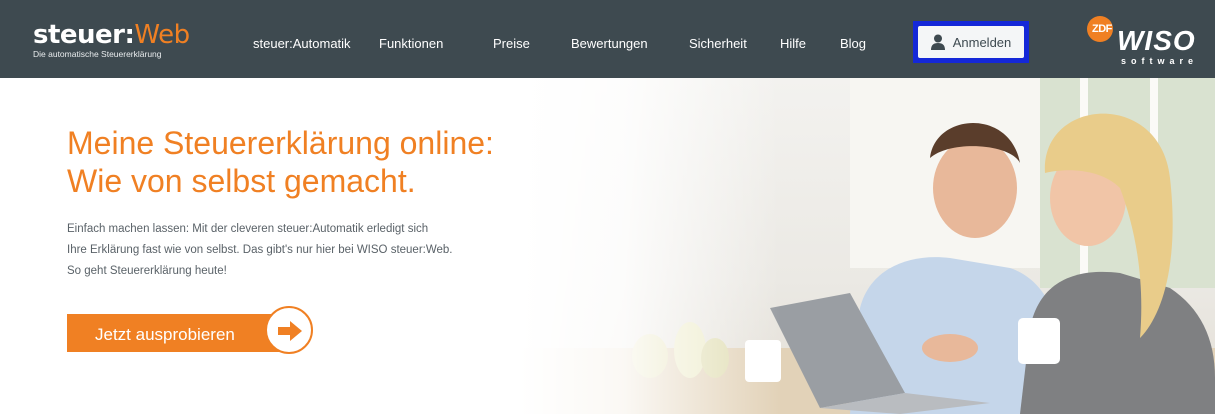  I want to click on login-button-label: Anmelden, so click(982, 42).